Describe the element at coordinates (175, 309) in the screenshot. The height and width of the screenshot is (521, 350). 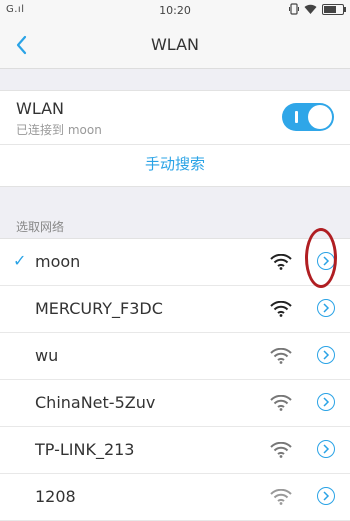
I see `network-row: MERCURY_F3DC` at that location.